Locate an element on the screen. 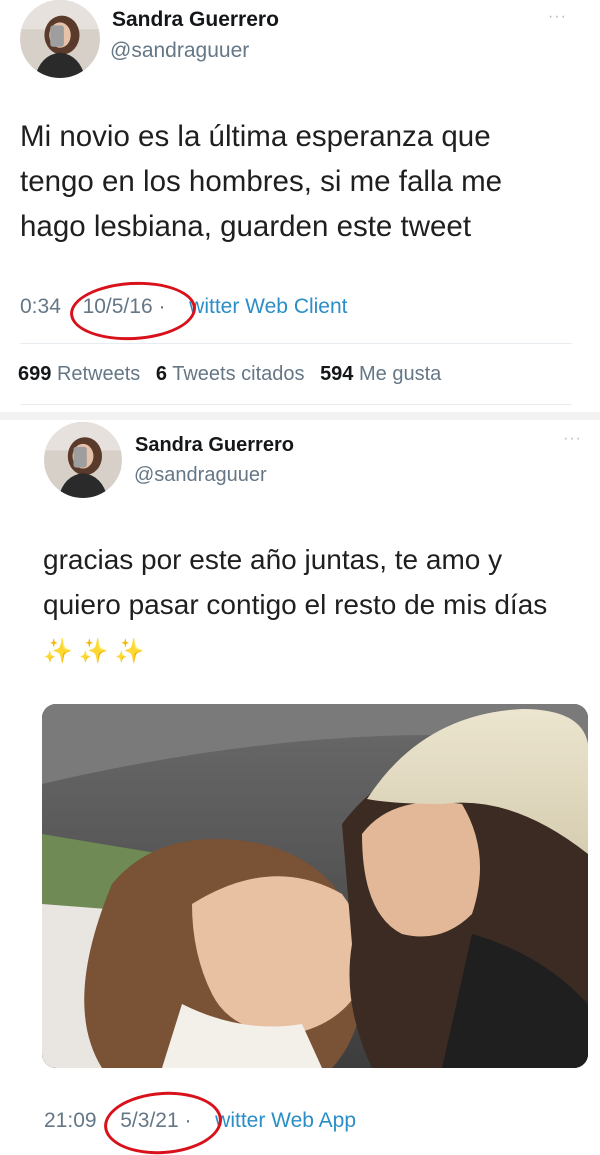 The image size is (600, 1155). stats-divider-top is located at coordinates (296, 343).